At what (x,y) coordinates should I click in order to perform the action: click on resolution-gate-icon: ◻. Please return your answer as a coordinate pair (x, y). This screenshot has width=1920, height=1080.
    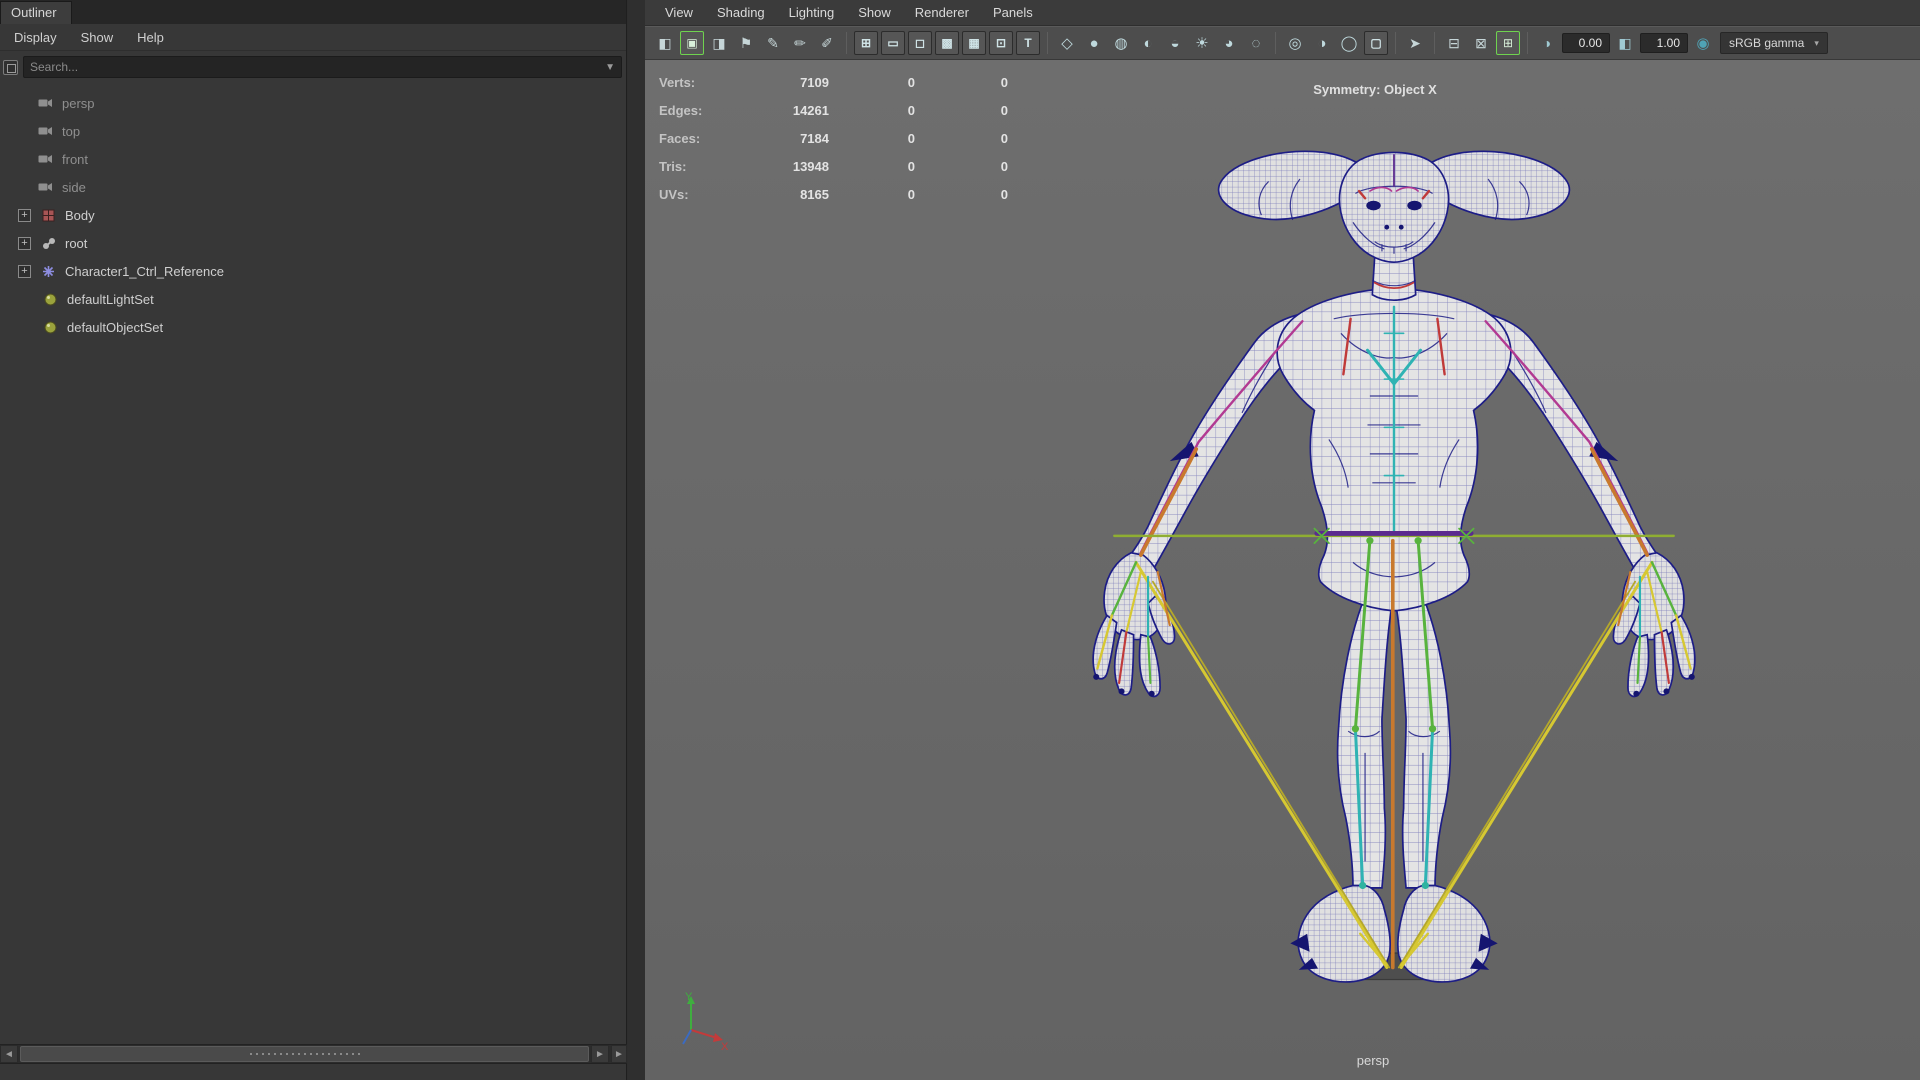
    Looking at the image, I should click on (920, 43).